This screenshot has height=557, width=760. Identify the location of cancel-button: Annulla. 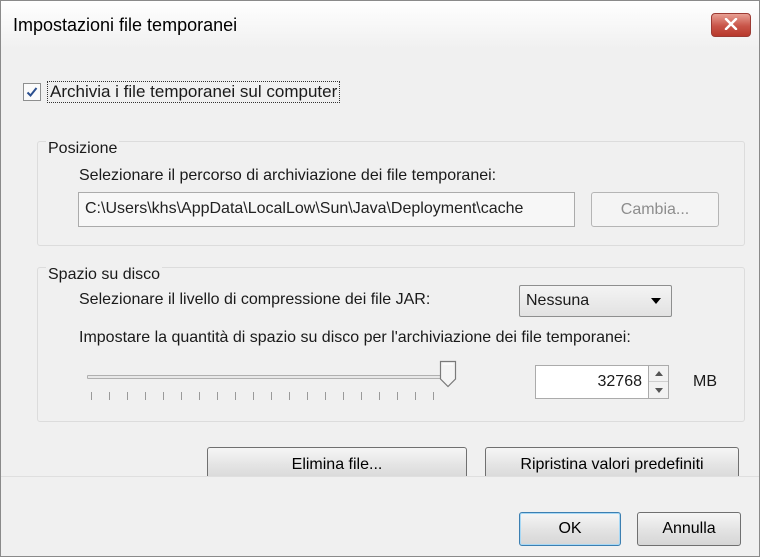
(689, 529).